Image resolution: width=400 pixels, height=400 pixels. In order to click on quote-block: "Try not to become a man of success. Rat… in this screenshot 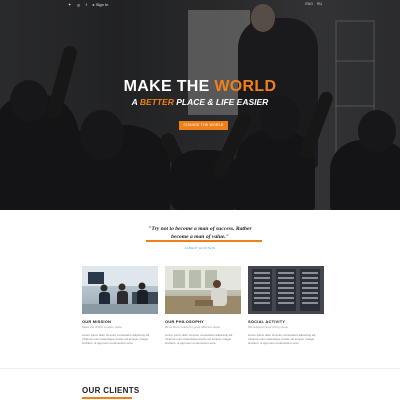, I will do `click(200, 233)`.